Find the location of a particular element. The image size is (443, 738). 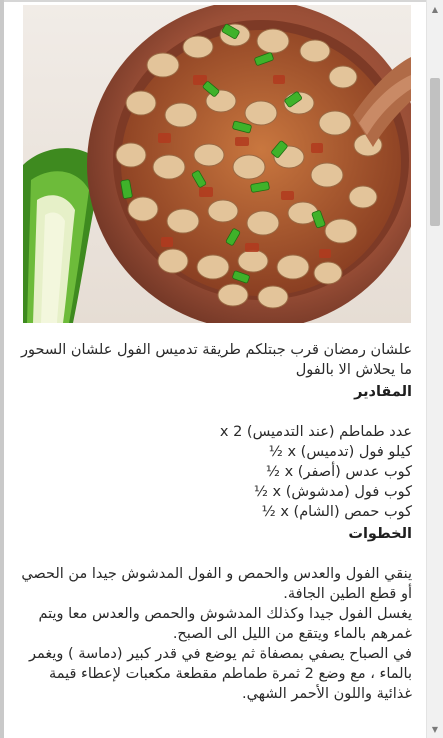

ingredient-item: كوب حمص (الشام) x ½ is located at coordinates (336, 512).